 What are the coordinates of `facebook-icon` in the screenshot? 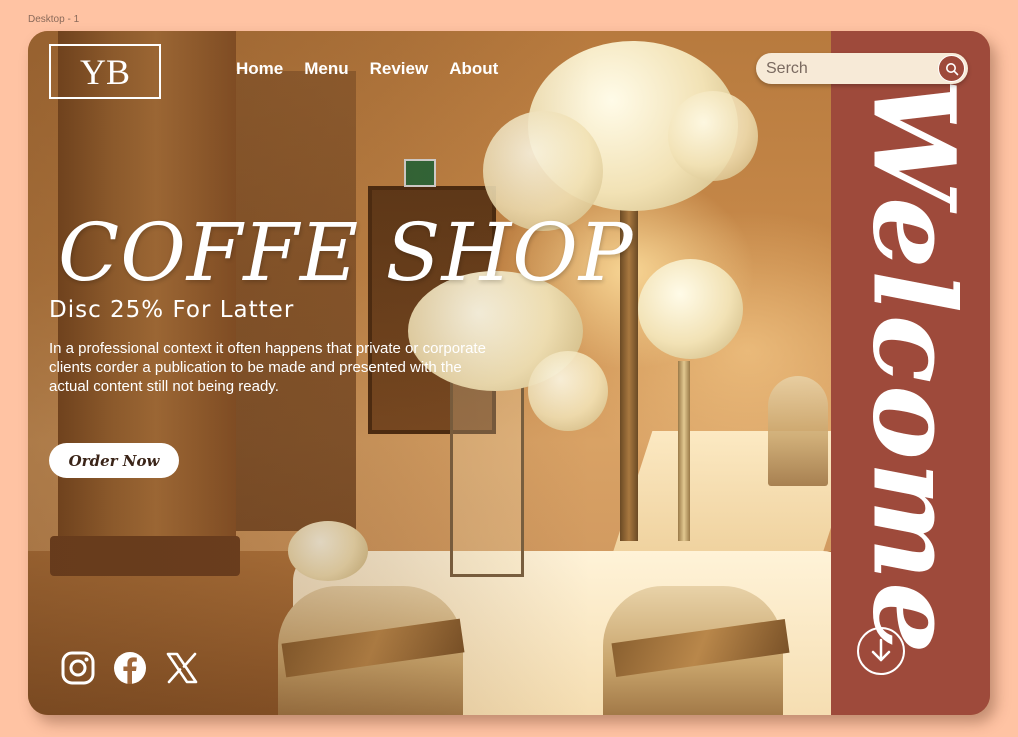 It's located at (130, 668).